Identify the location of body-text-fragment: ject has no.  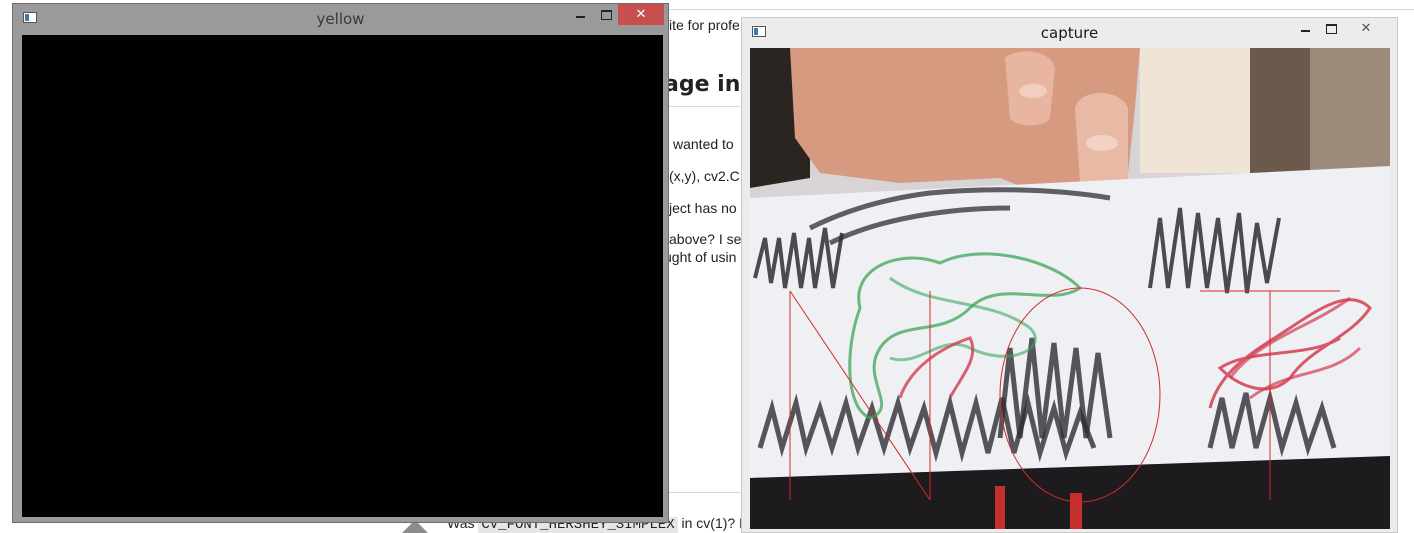
(703, 208).